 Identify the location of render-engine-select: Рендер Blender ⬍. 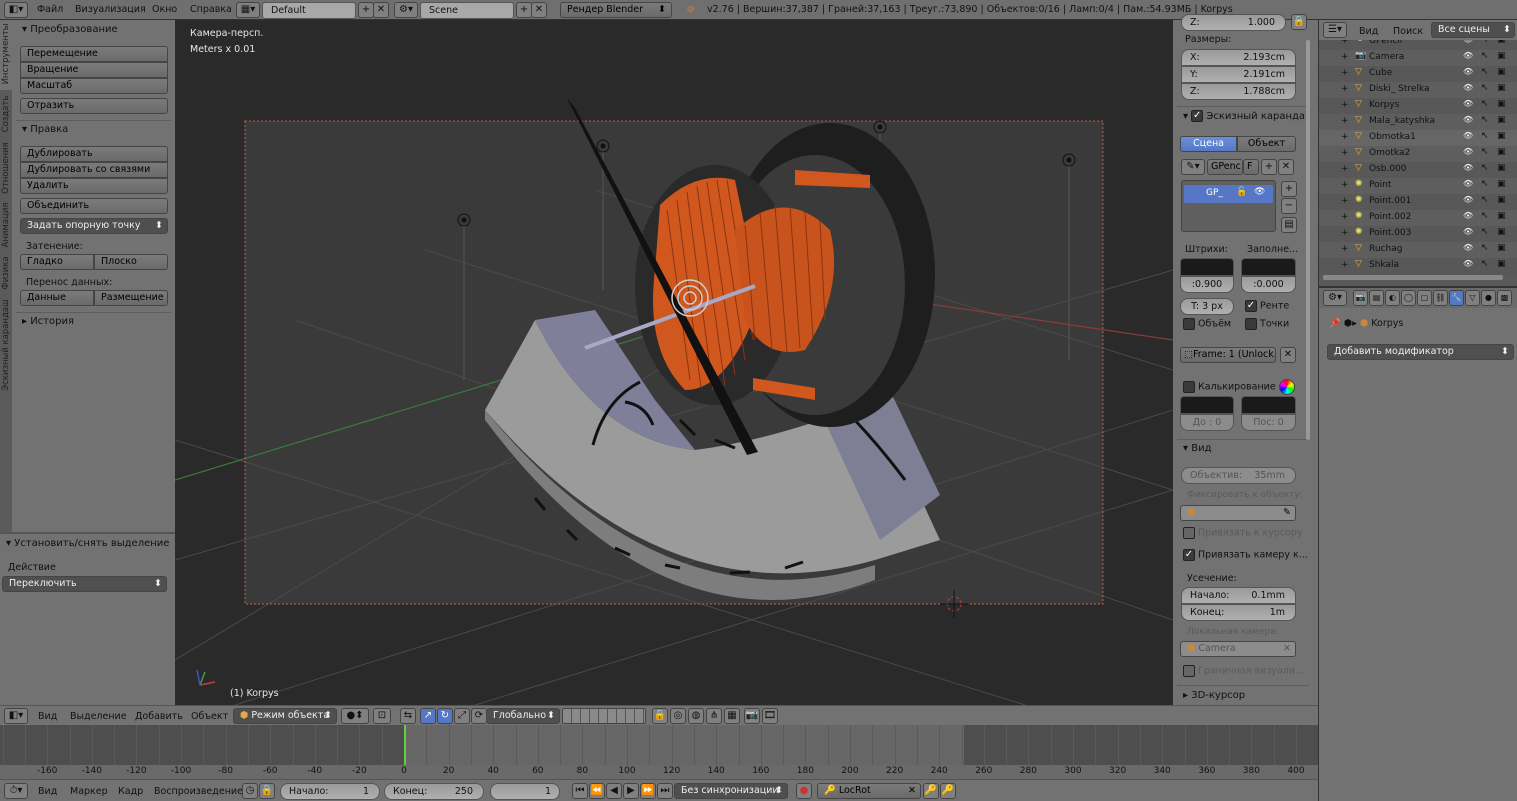
(616, 10).